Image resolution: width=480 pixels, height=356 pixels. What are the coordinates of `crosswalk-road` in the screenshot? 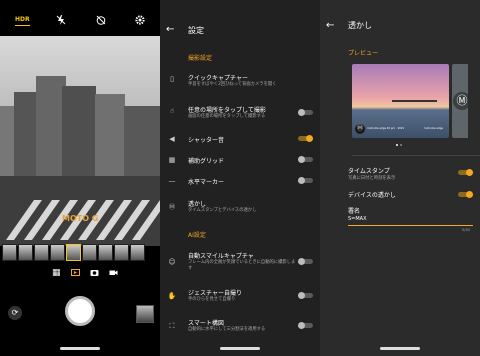 It's located at (80, 211).